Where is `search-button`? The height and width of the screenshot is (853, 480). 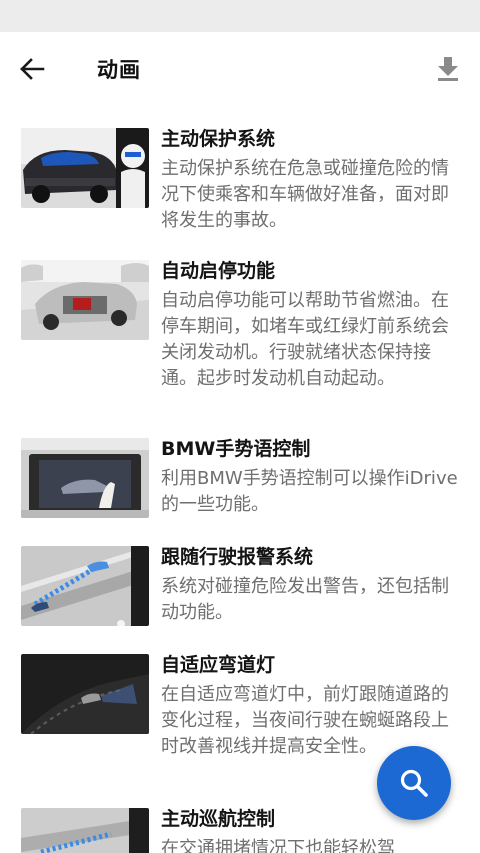
search-button is located at coordinates (414, 783).